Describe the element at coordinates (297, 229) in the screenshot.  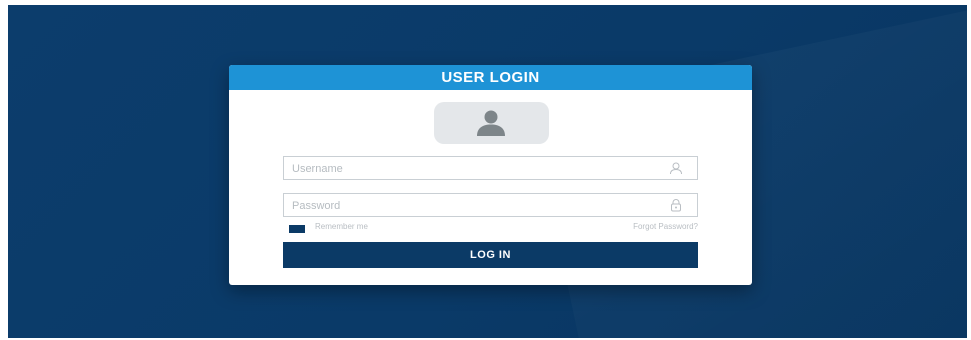
I see `remember-me-checkbox` at that location.